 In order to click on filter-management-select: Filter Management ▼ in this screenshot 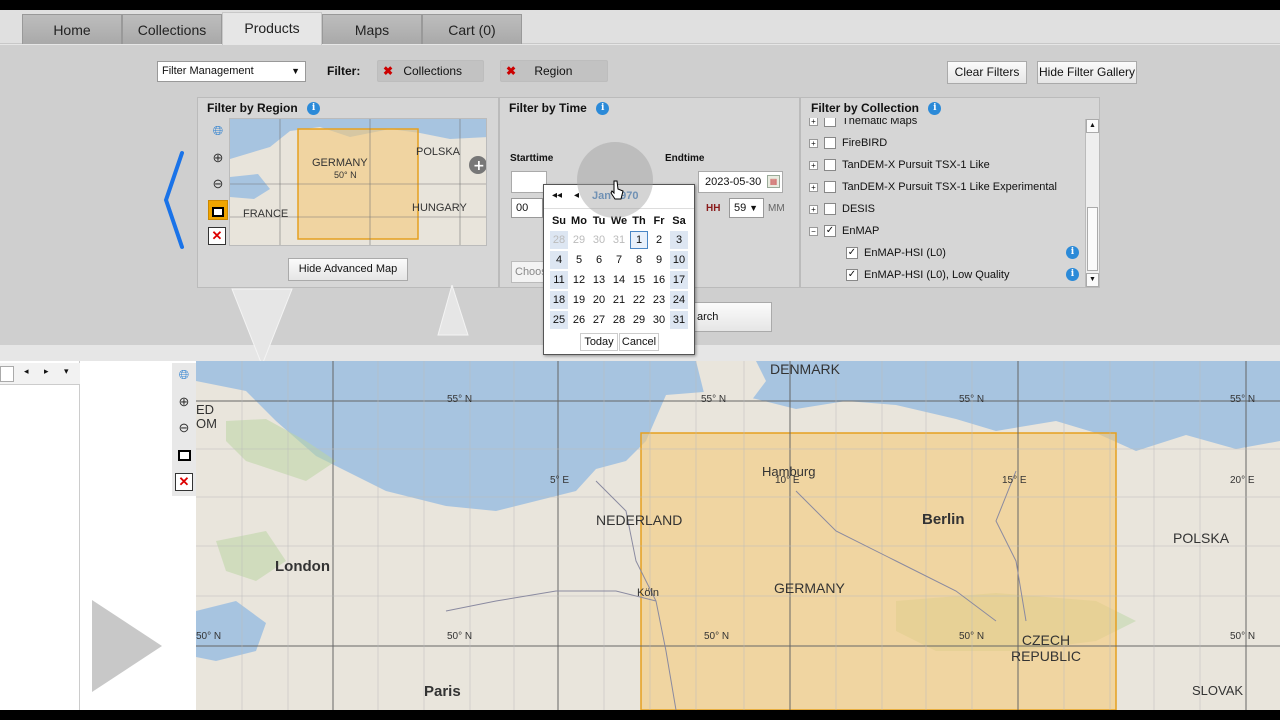, I will do `click(231, 71)`.